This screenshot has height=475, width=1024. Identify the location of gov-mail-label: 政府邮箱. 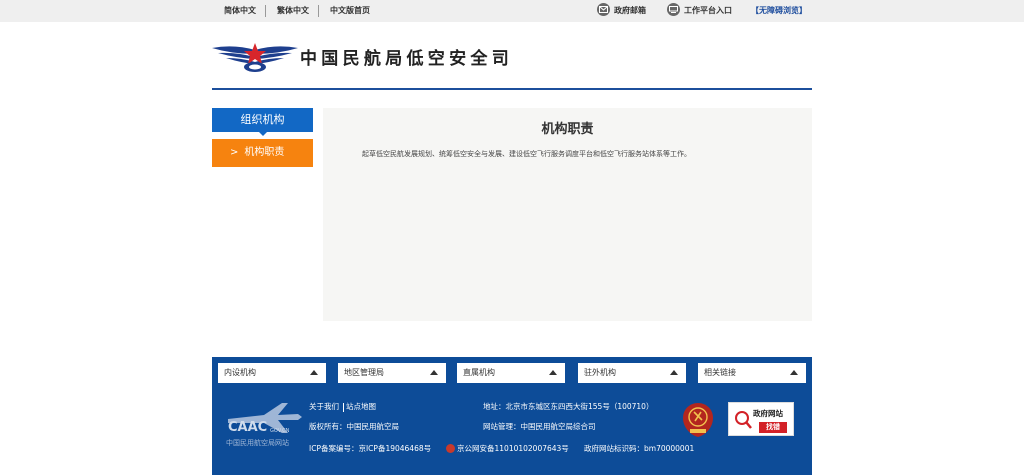
(630, 10).